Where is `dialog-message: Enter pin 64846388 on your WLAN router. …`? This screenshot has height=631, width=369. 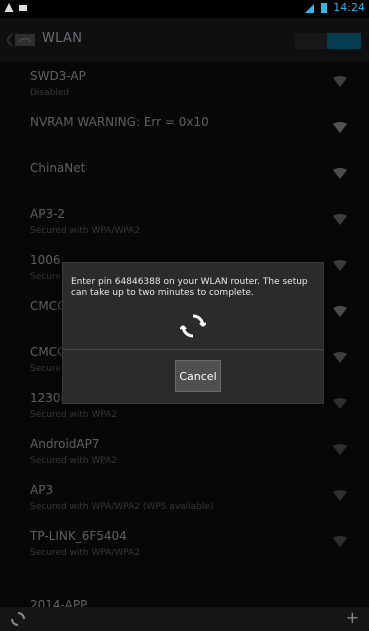 dialog-message: Enter pin 64846388 on your WLAN router. … is located at coordinates (189, 287).